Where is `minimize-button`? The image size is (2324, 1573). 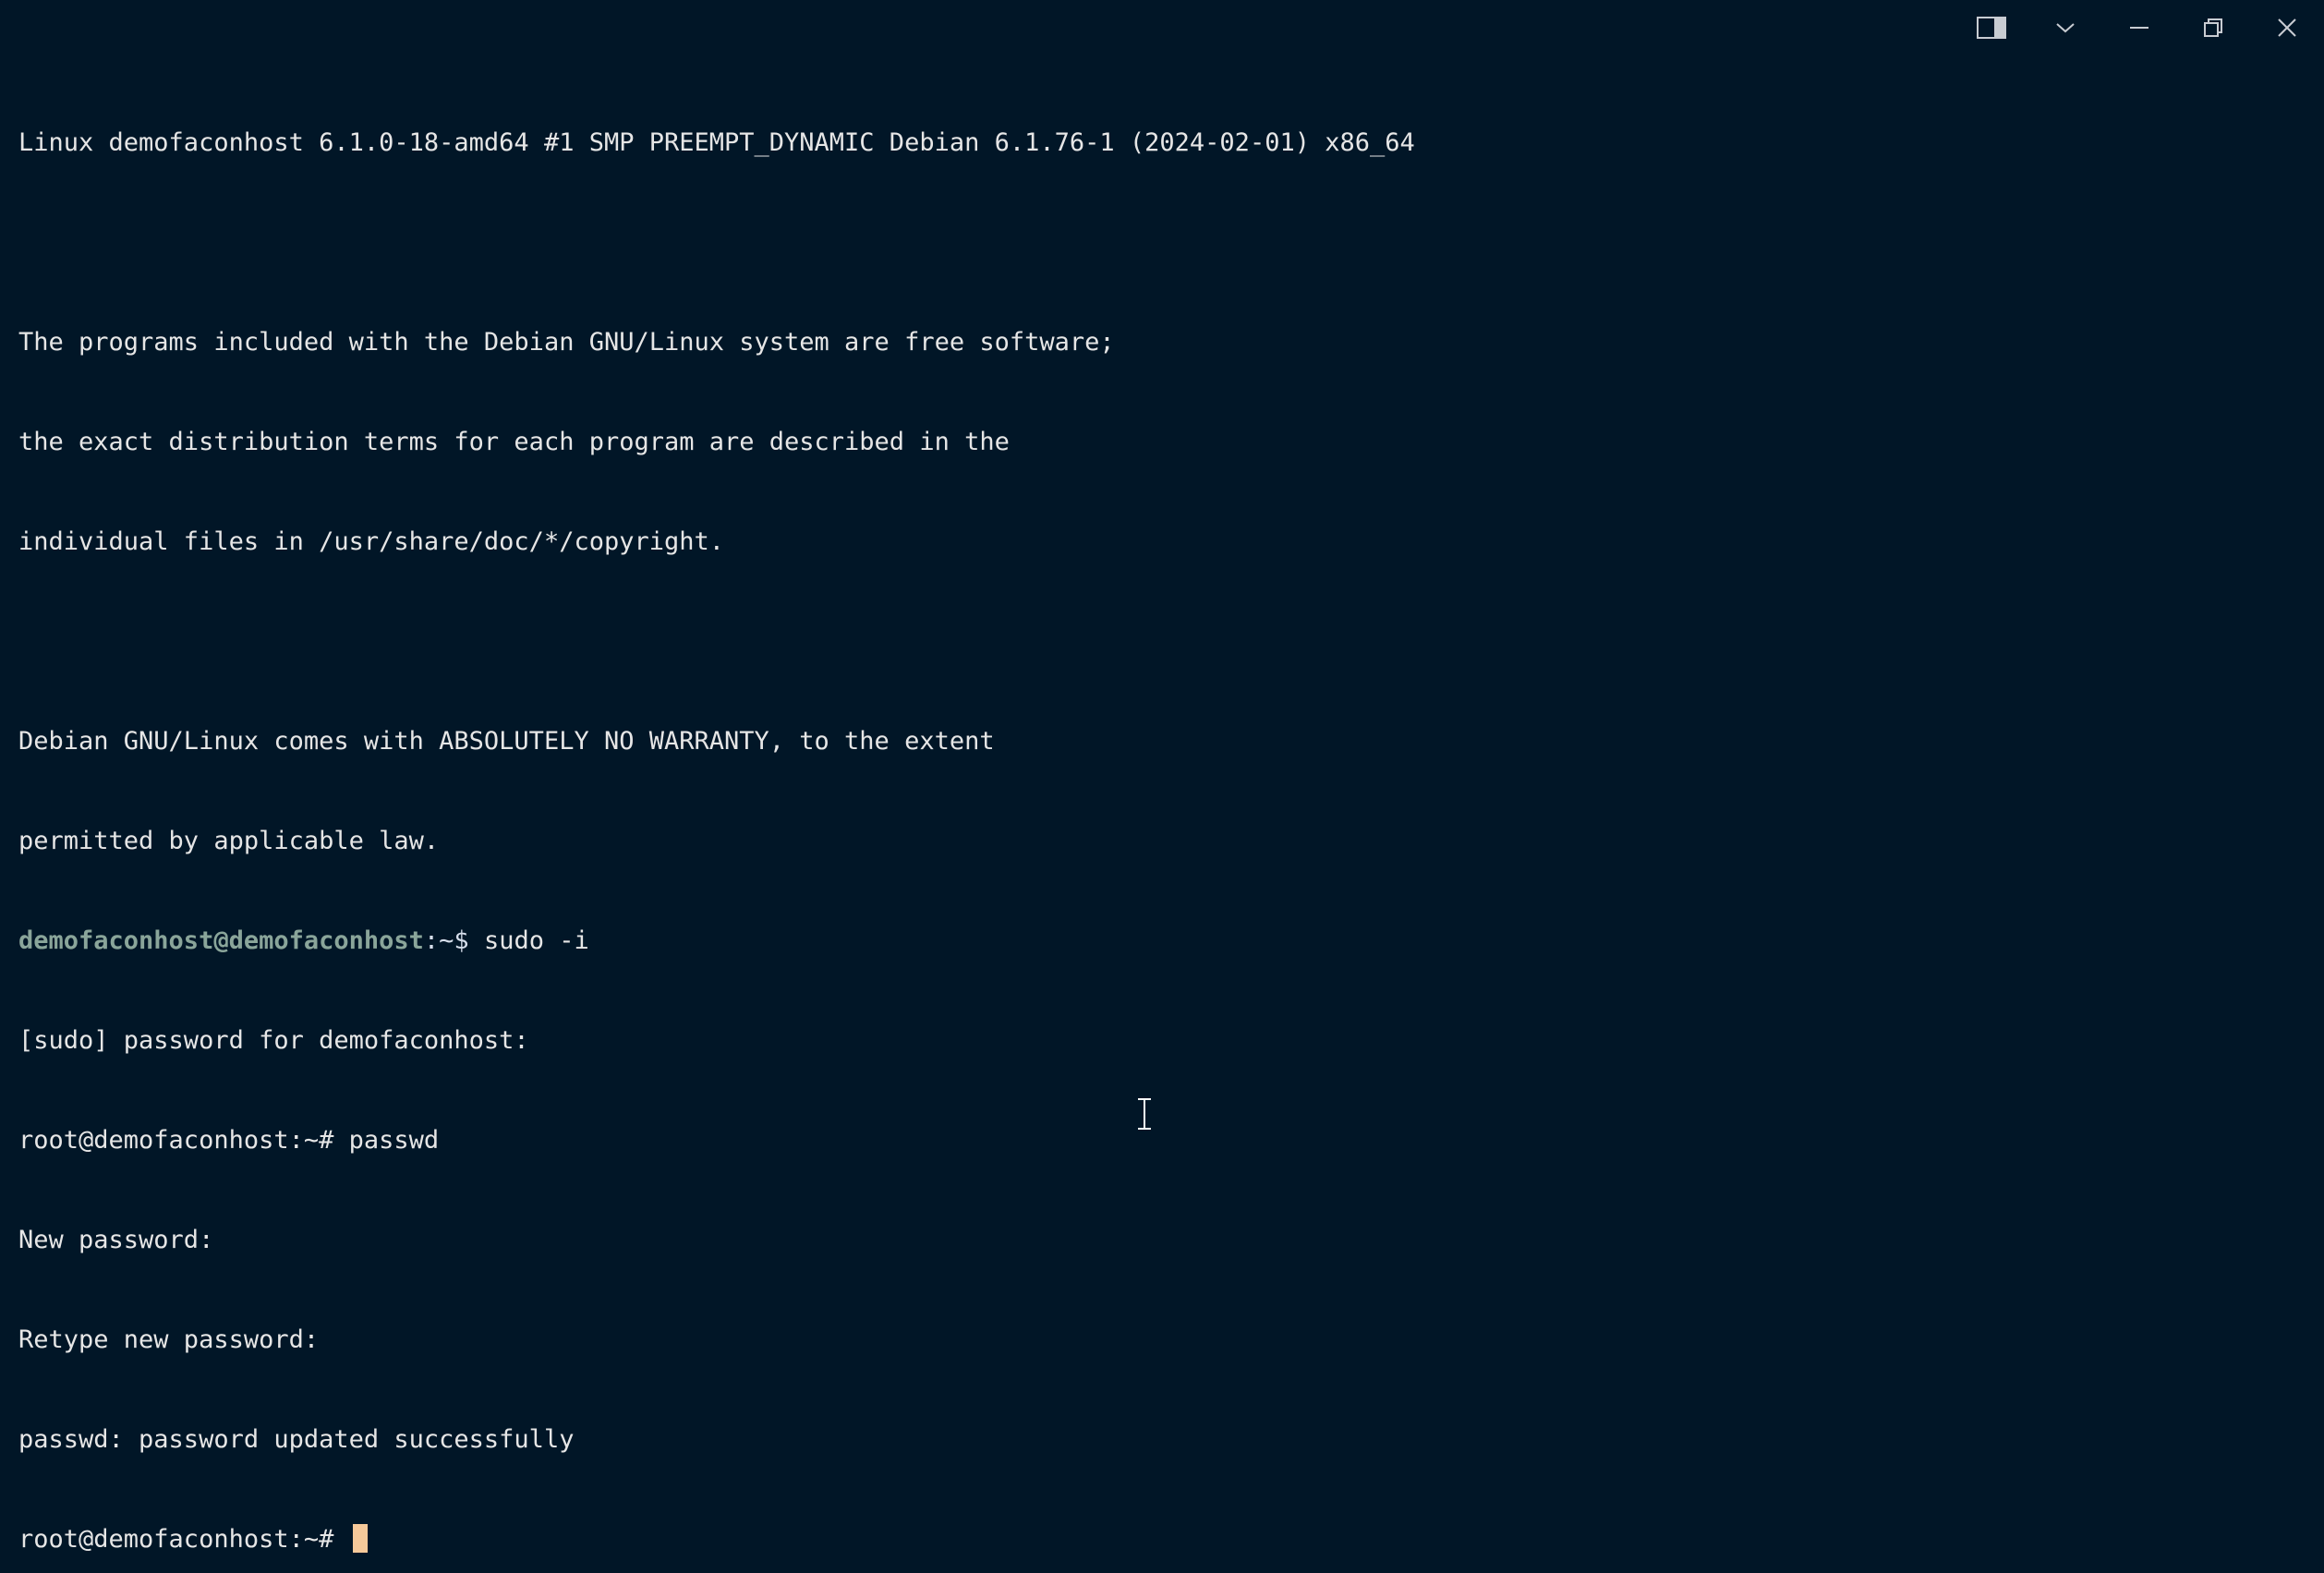 minimize-button is located at coordinates (2139, 27).